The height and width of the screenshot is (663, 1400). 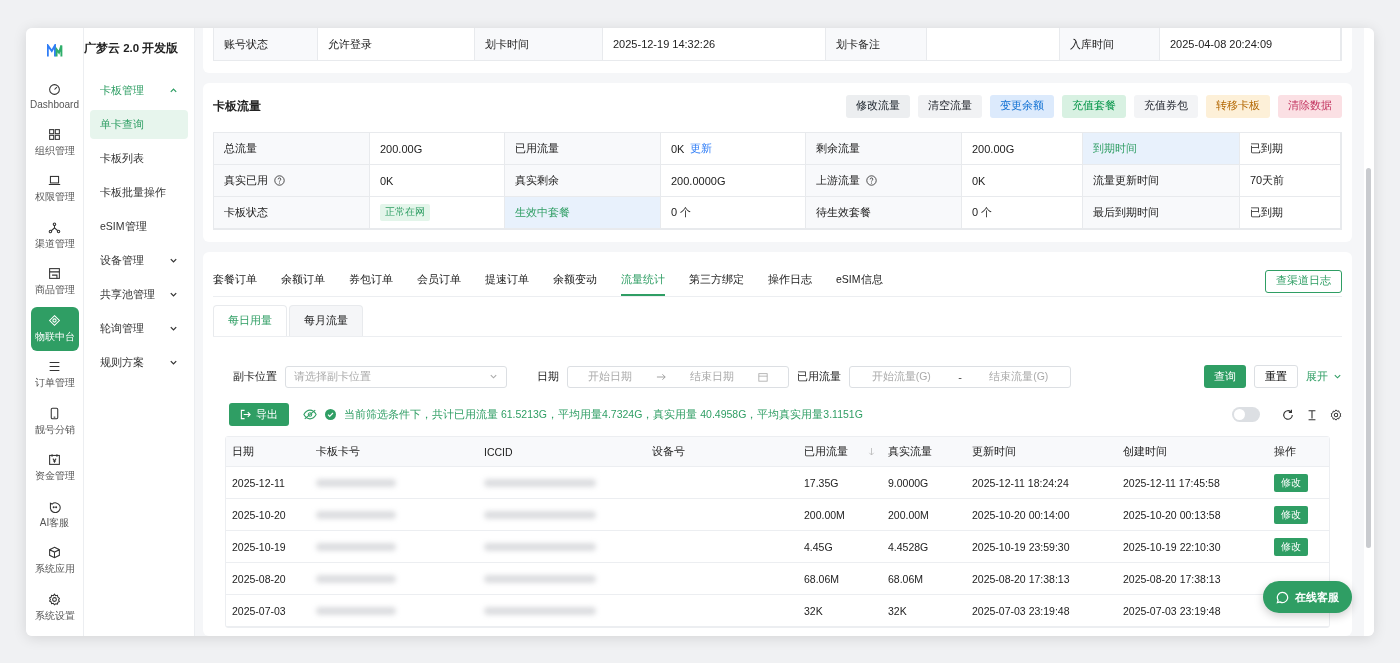 What do you see at coordinates (54, 506) in the screenshot?
I see `bot-icon` at bounding box center [54, 506].